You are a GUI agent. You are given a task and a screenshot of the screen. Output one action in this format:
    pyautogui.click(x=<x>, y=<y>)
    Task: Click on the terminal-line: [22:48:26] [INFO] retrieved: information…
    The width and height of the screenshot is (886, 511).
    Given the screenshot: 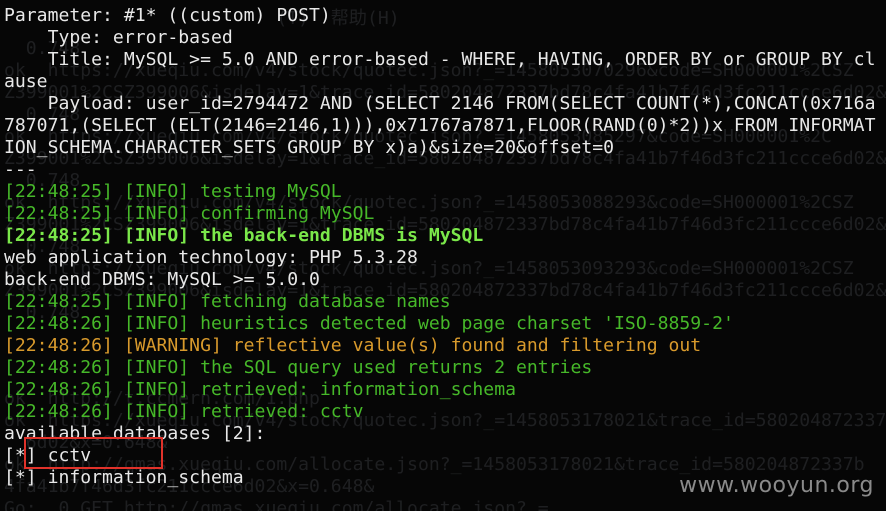 What is the action you would take?
    pyautogui.click(x=260, y=389)
    